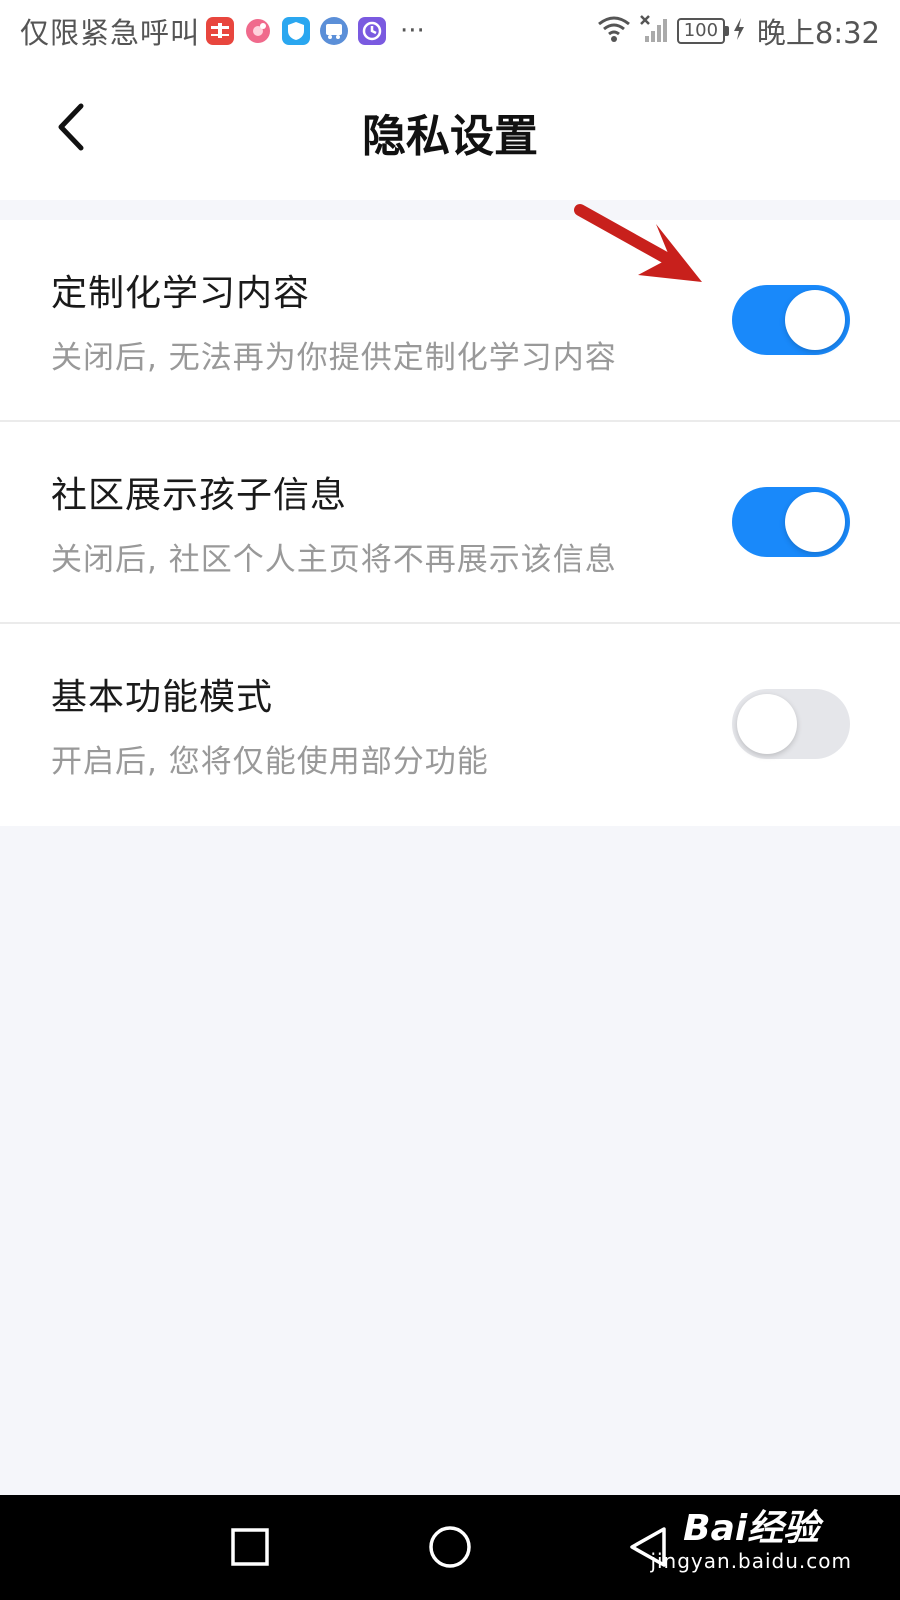 The height and width of the screenshot is (1600, 900). I want to click on battery-icon: 100, so click(702, 31).